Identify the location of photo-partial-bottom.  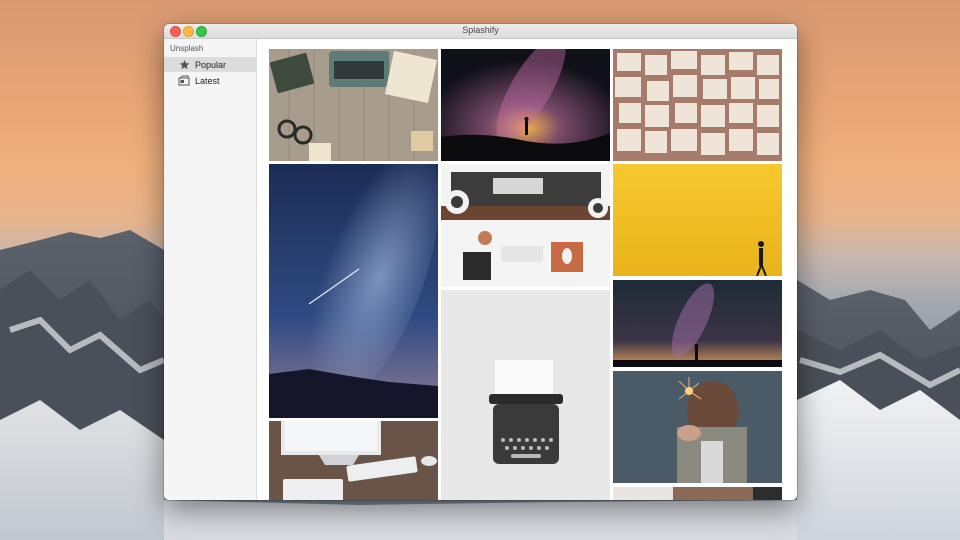
(697, 493).